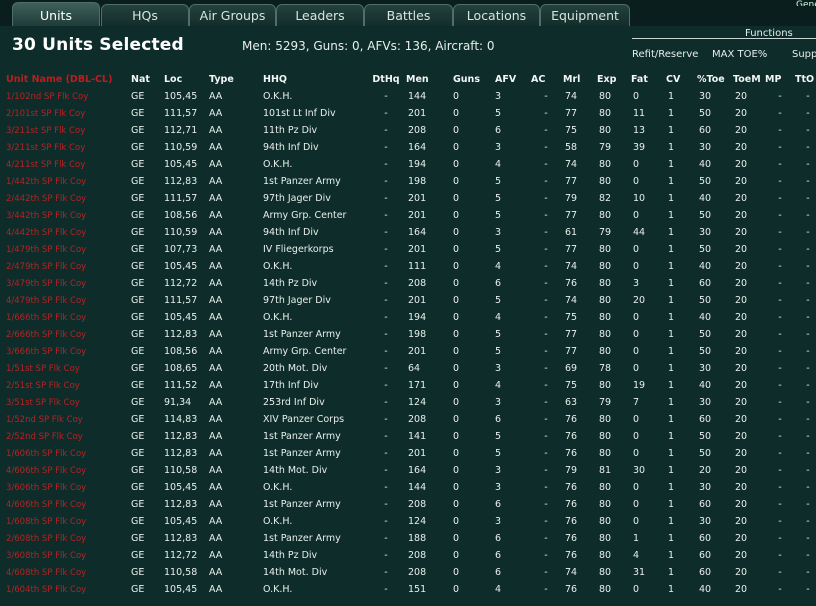 The width and height of the screenshot is (816, 606). What do you see at coordinates (232, 15) in the screenshot?
I see `tab-air-groups: Air Groups` at bounding box center [232, 15].